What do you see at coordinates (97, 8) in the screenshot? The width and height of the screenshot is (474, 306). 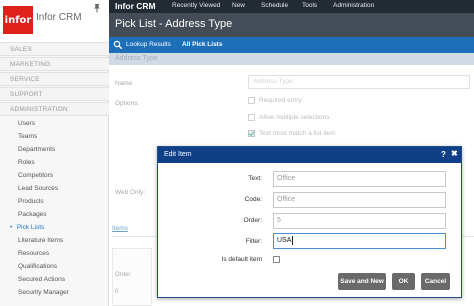 I see `pin-icon` at bounding box center [97, 8].